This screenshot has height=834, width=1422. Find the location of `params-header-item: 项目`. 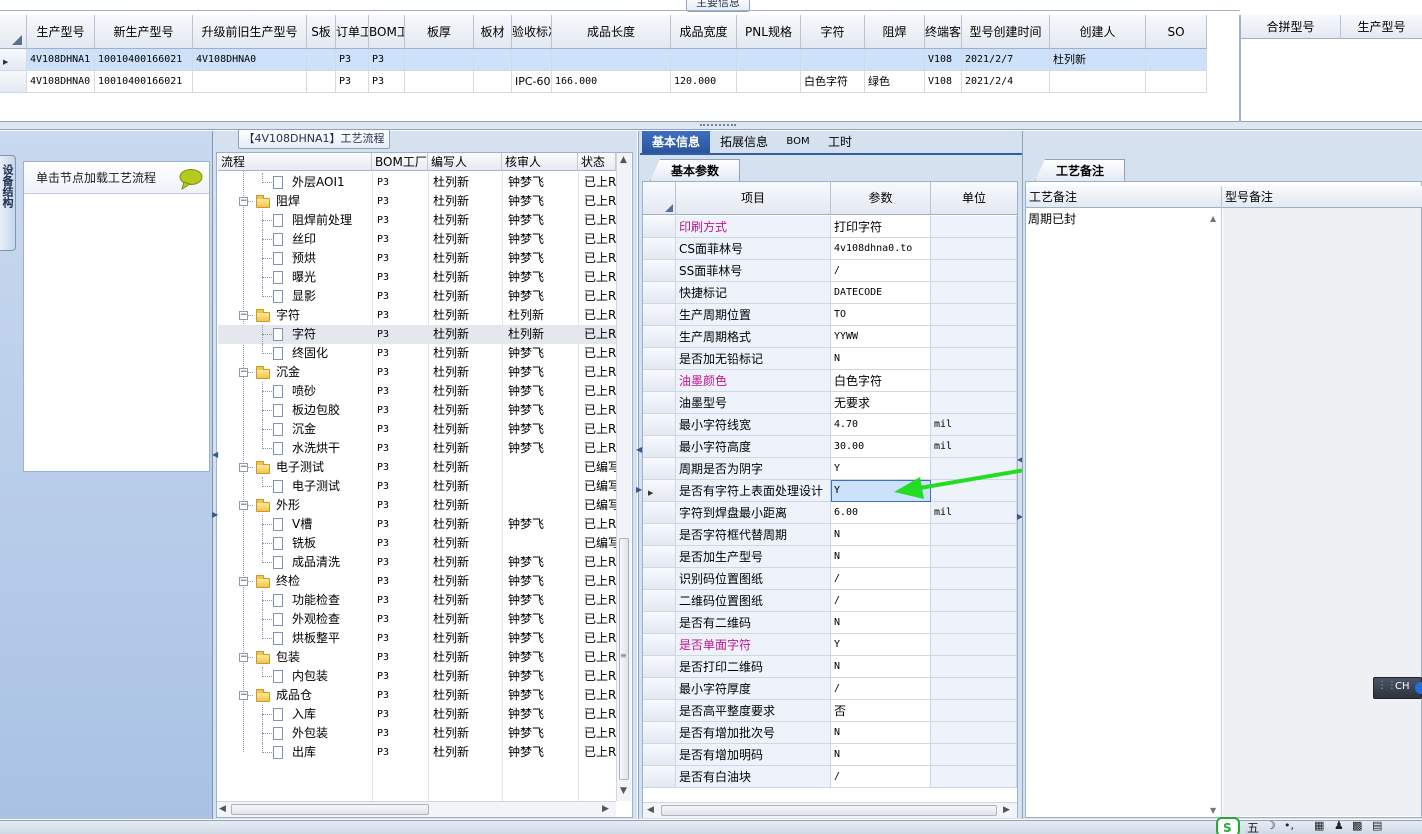

params-header-item: 项目 is located at coordinates (753, 198).